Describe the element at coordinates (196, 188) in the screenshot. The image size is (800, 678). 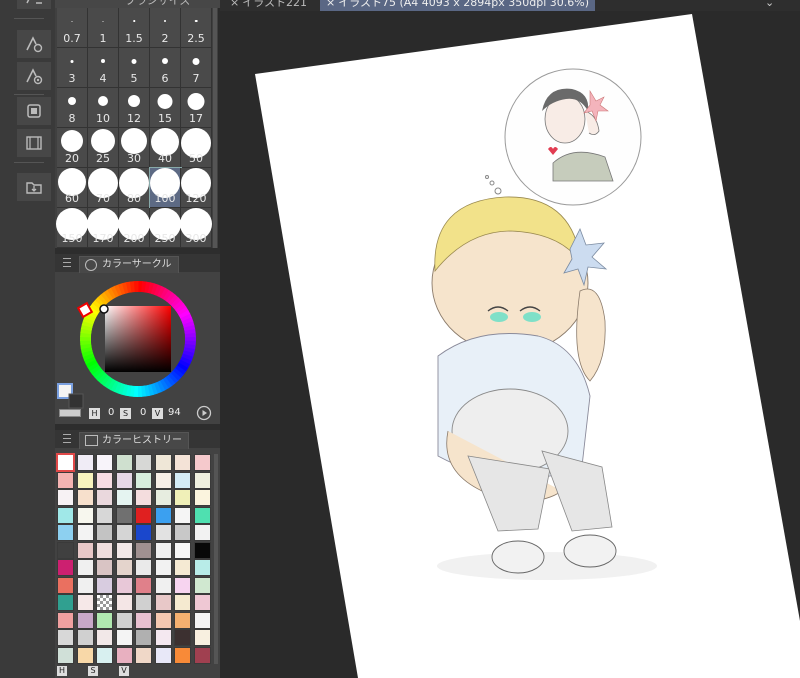
I see `brush-size-item: 120` at that location.